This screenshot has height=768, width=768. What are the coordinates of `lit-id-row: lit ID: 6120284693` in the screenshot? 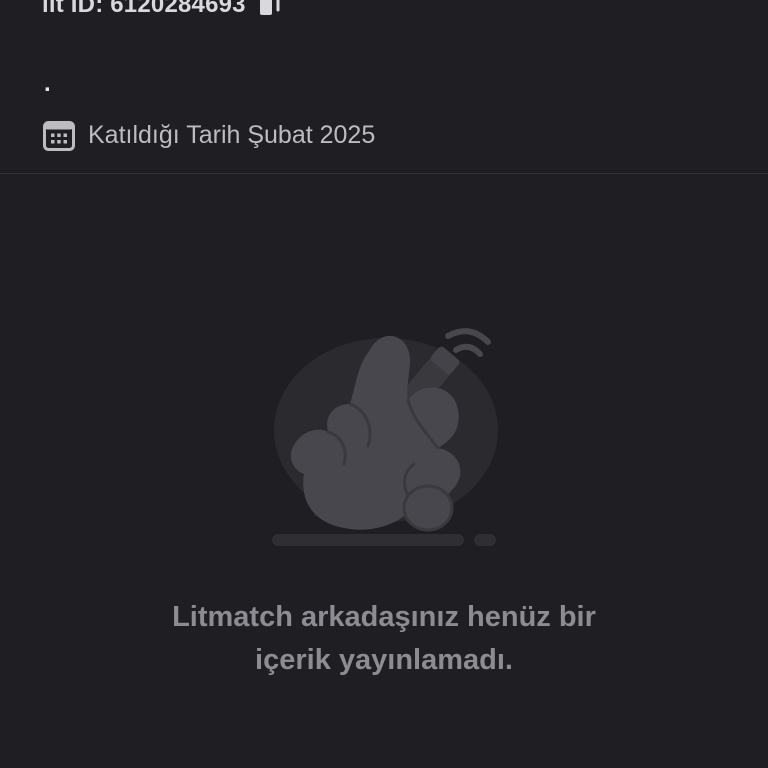 It's located at (161, 11).